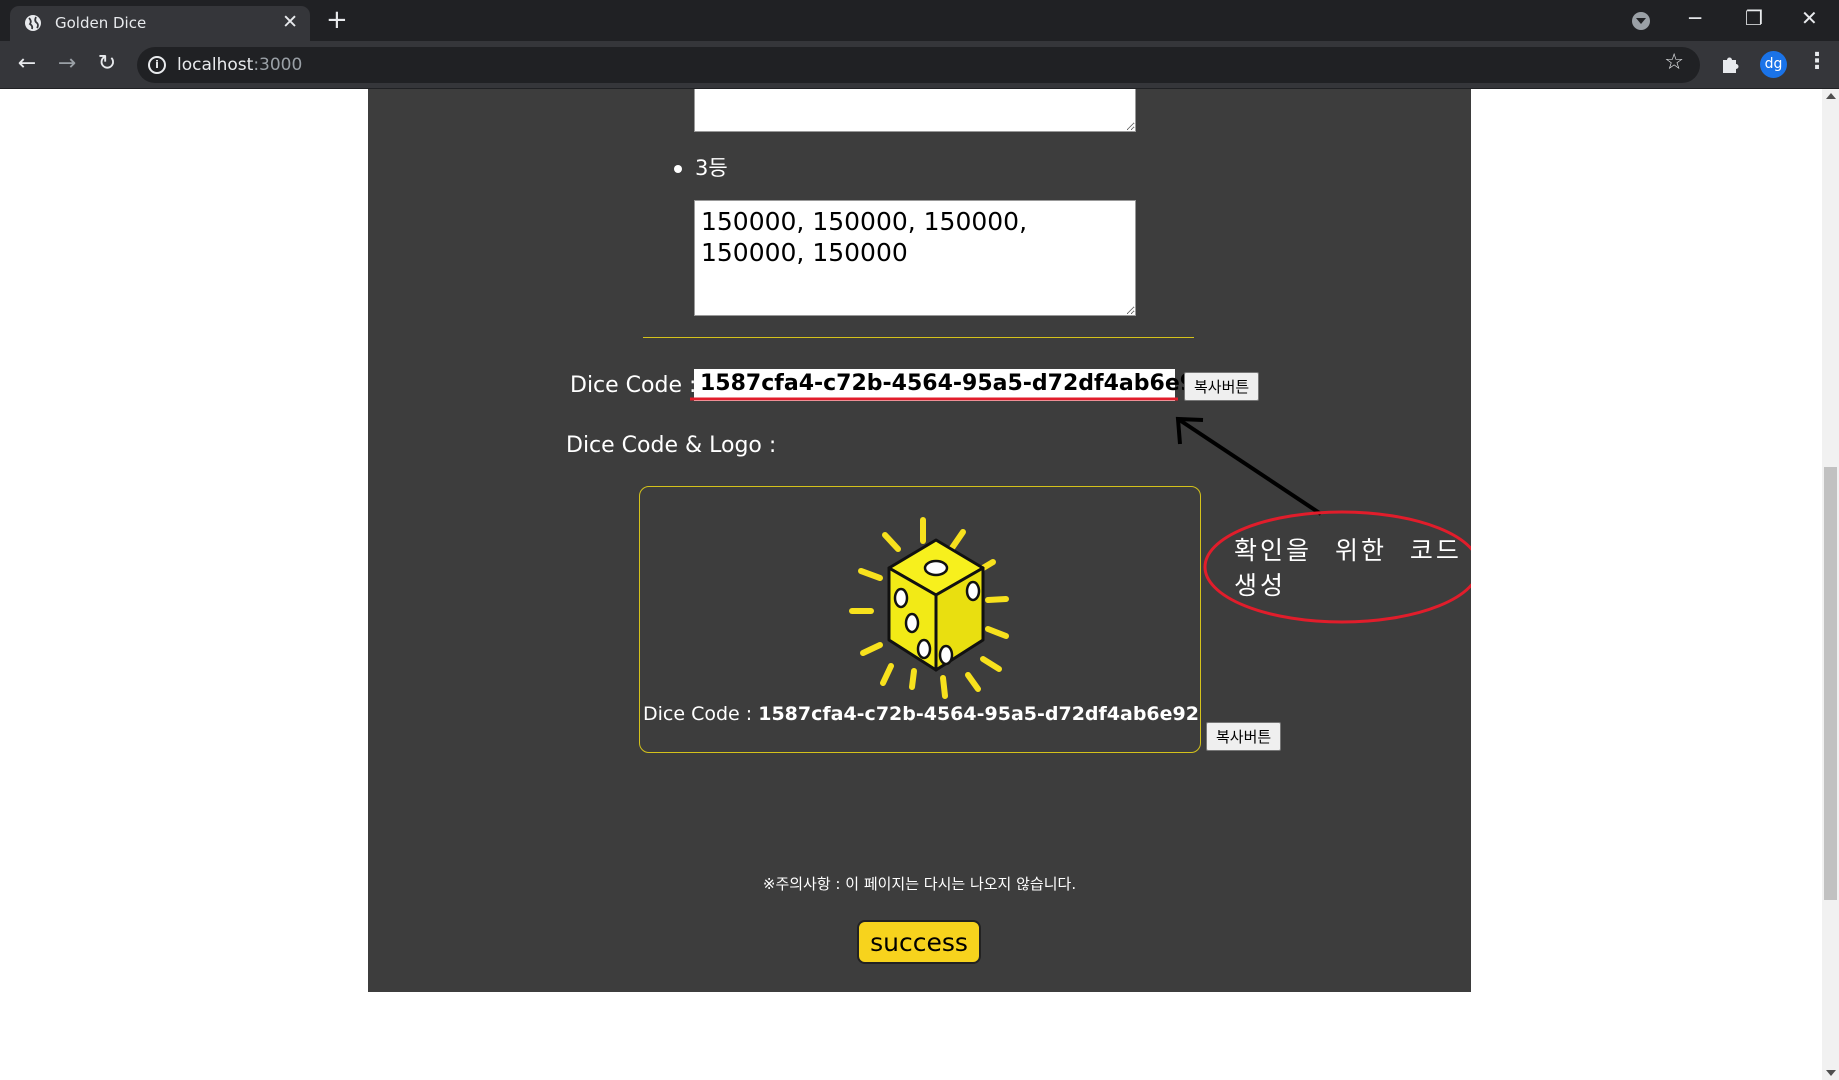  Describe the element at coordinates (1831, 96) in the screenshot. I see `scroll-up-icon` at that location.